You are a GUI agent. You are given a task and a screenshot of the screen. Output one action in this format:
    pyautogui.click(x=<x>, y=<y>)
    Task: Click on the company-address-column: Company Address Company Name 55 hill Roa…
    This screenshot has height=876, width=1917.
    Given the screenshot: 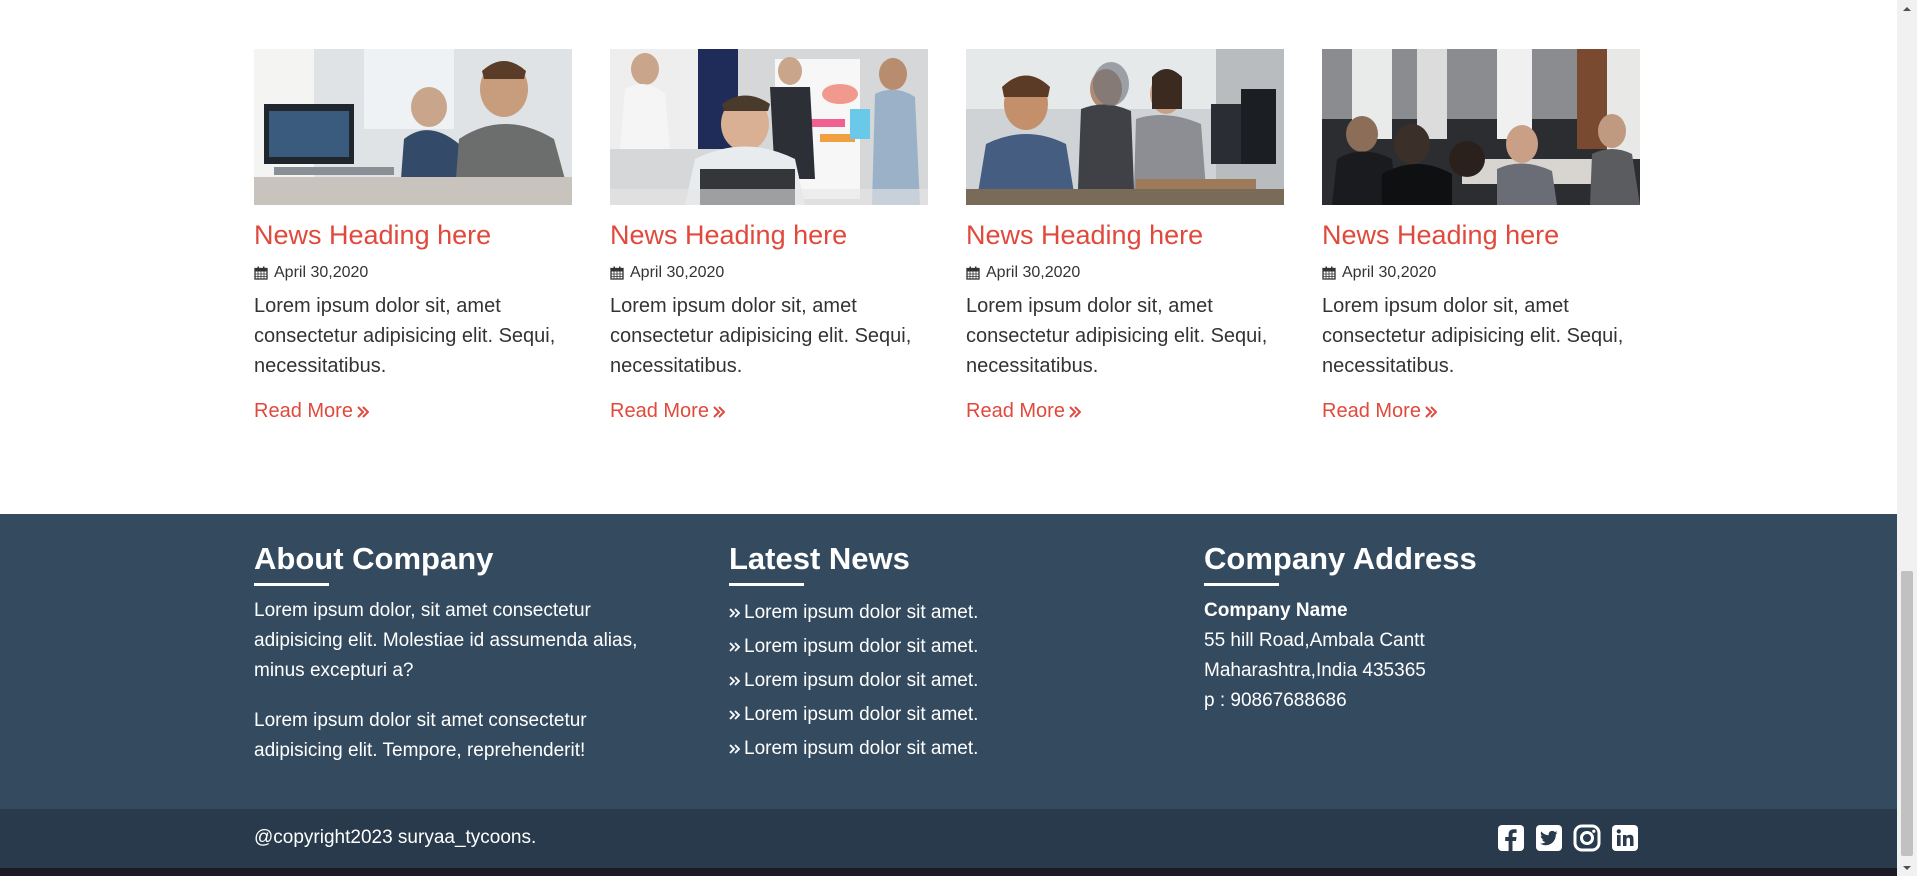 What is the action you would take?
    pyautogui.click(x=1414, y=627)
    